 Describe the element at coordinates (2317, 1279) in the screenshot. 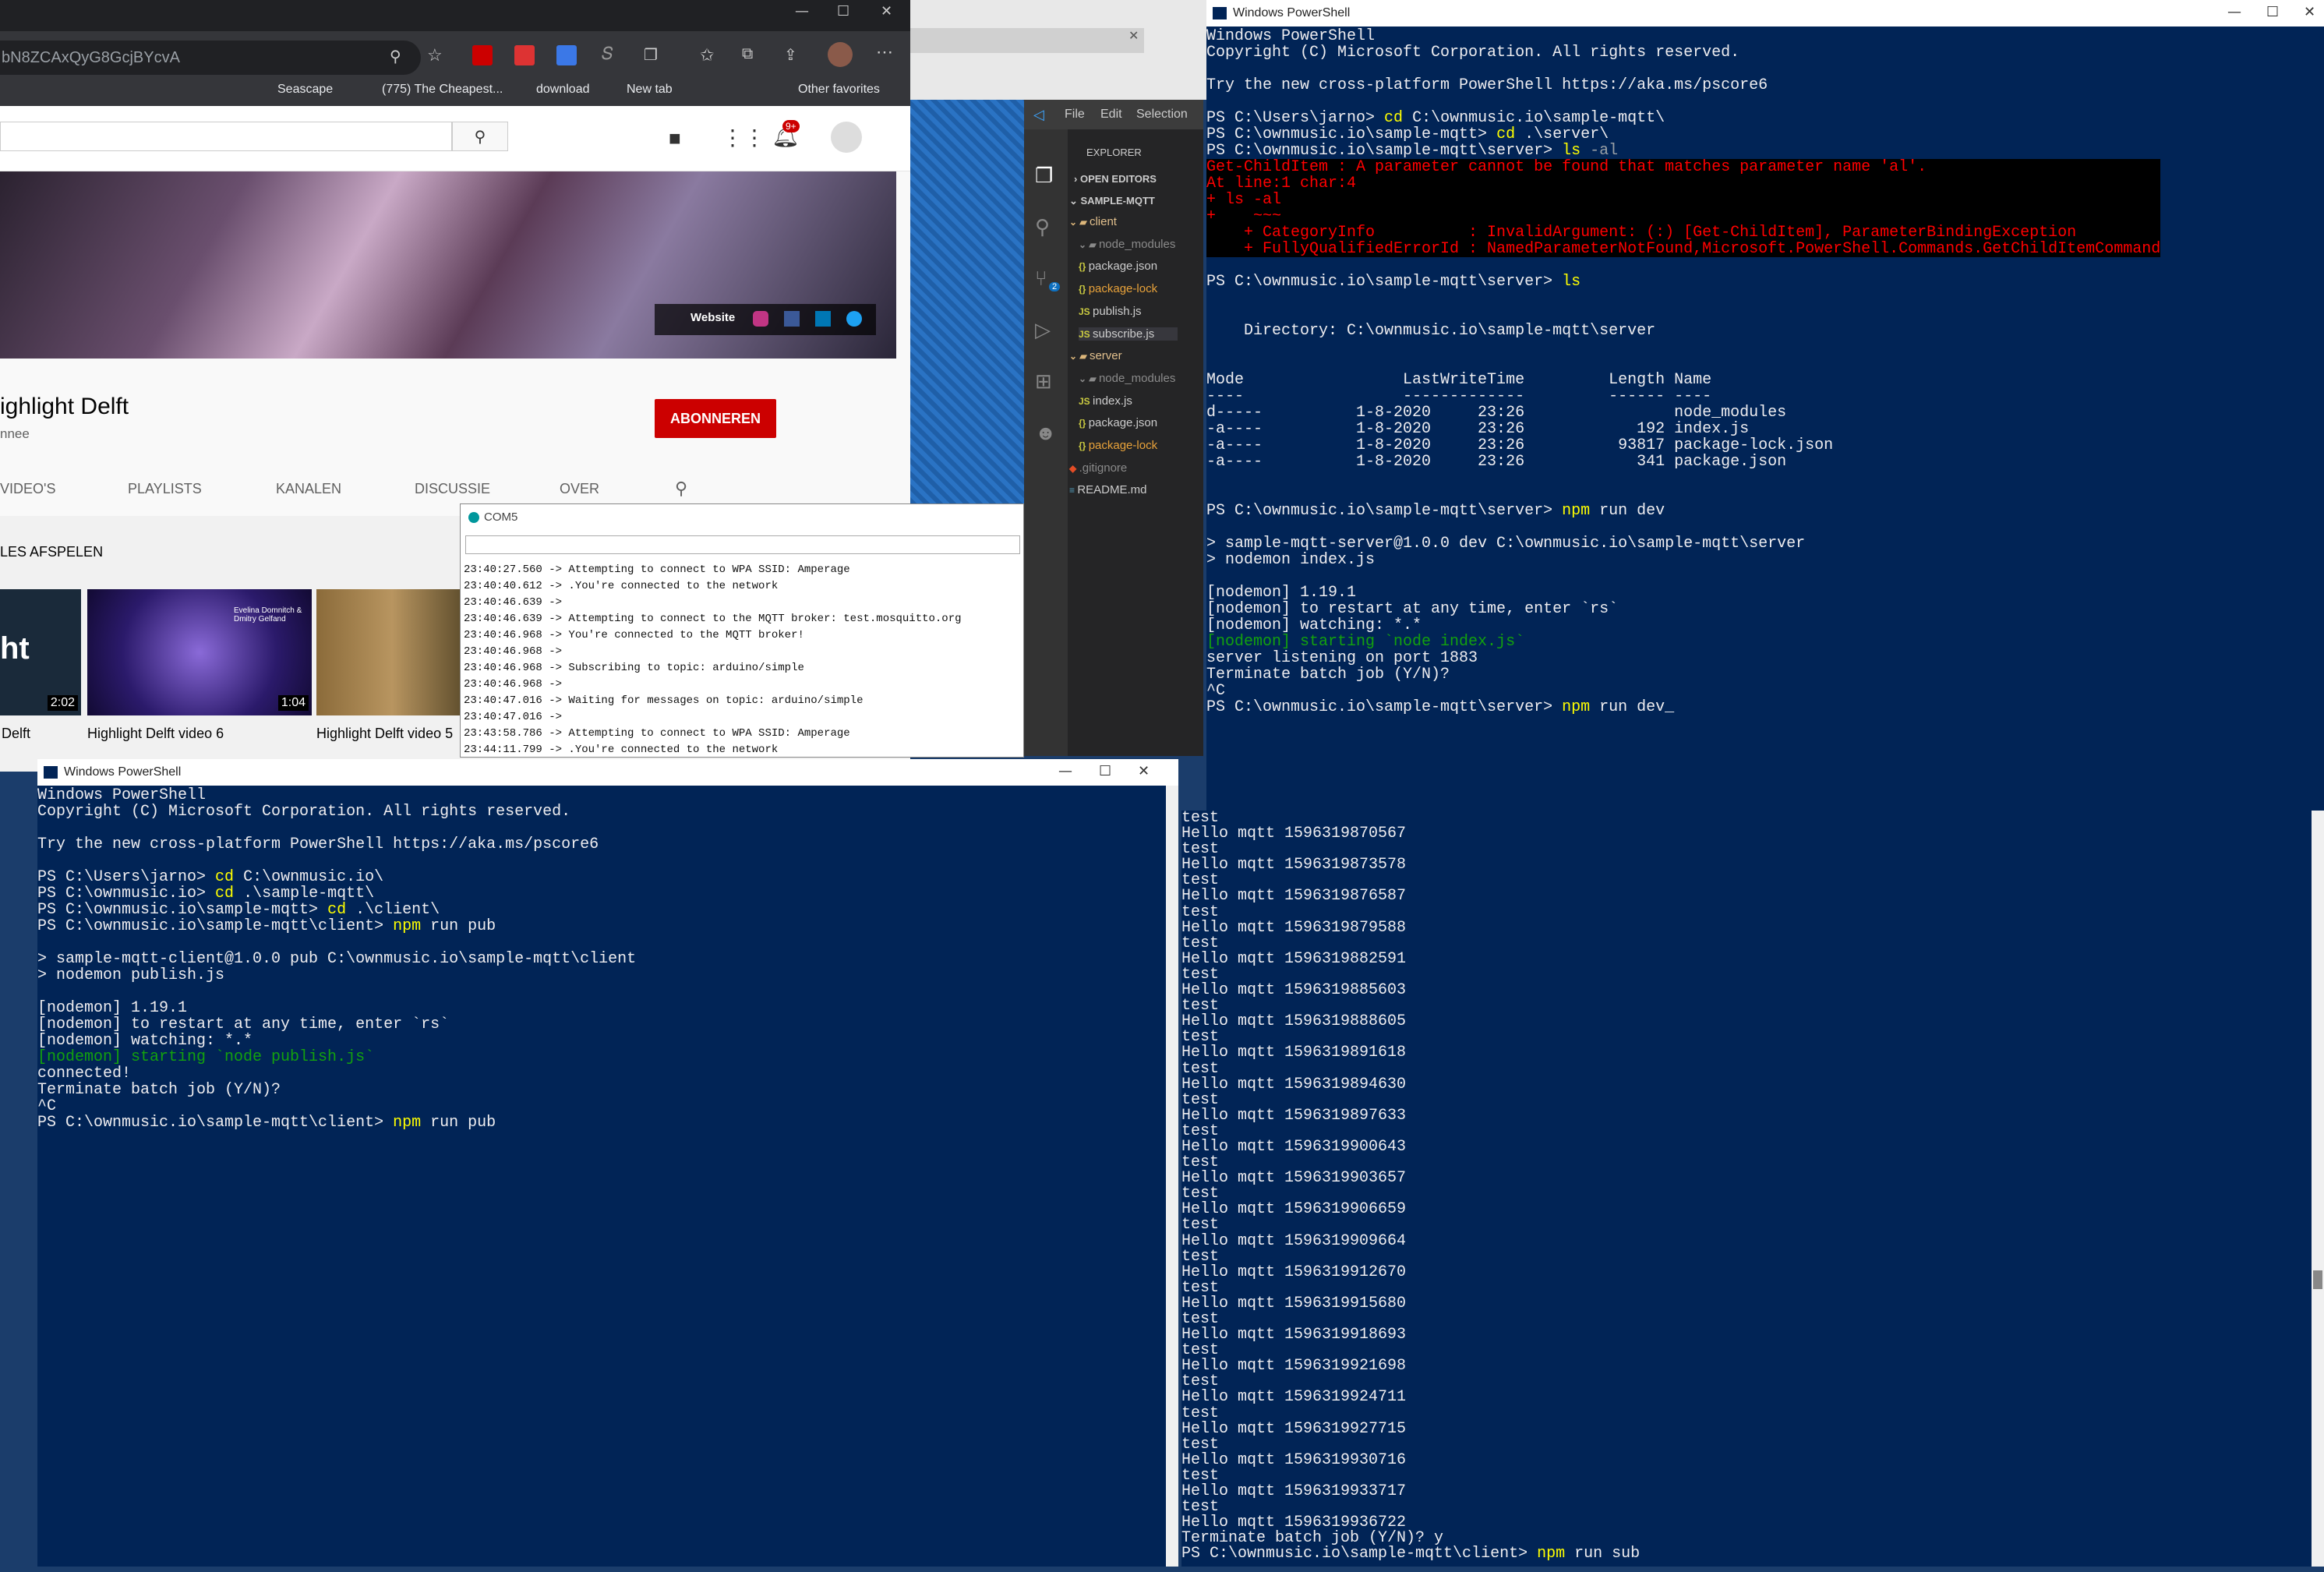

I see `scrollbar-thumb` at that location.